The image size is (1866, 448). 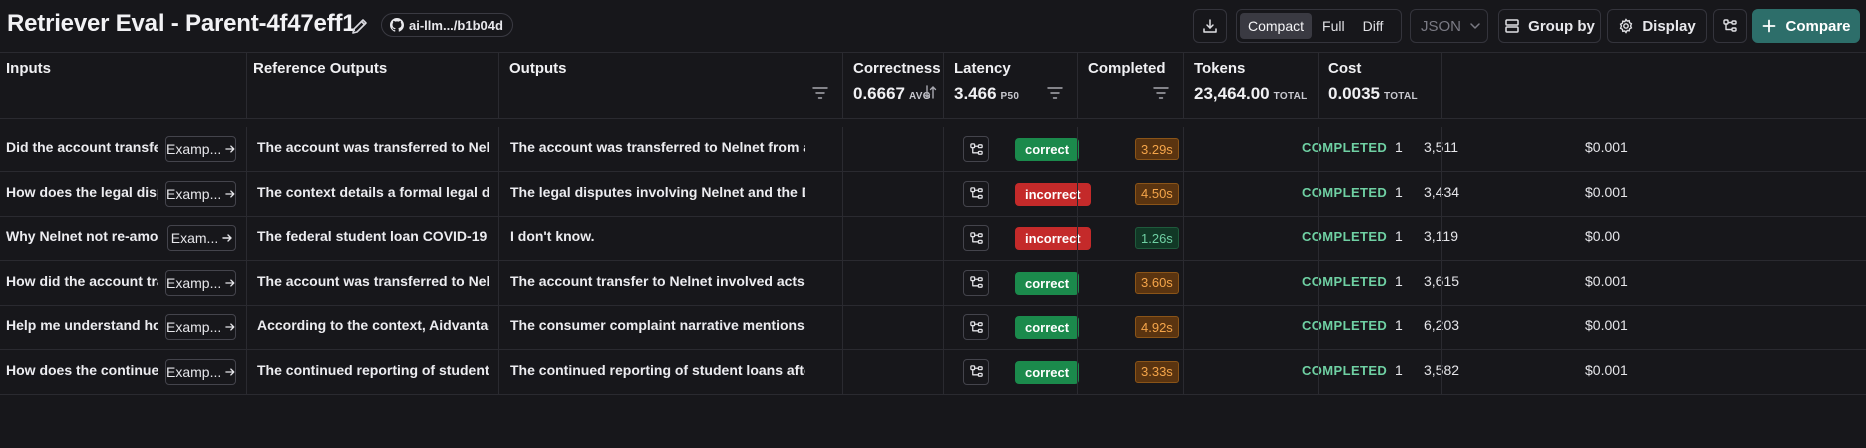 I want to click on view-mode-diff: Diff, so click(x=1373, y=26).